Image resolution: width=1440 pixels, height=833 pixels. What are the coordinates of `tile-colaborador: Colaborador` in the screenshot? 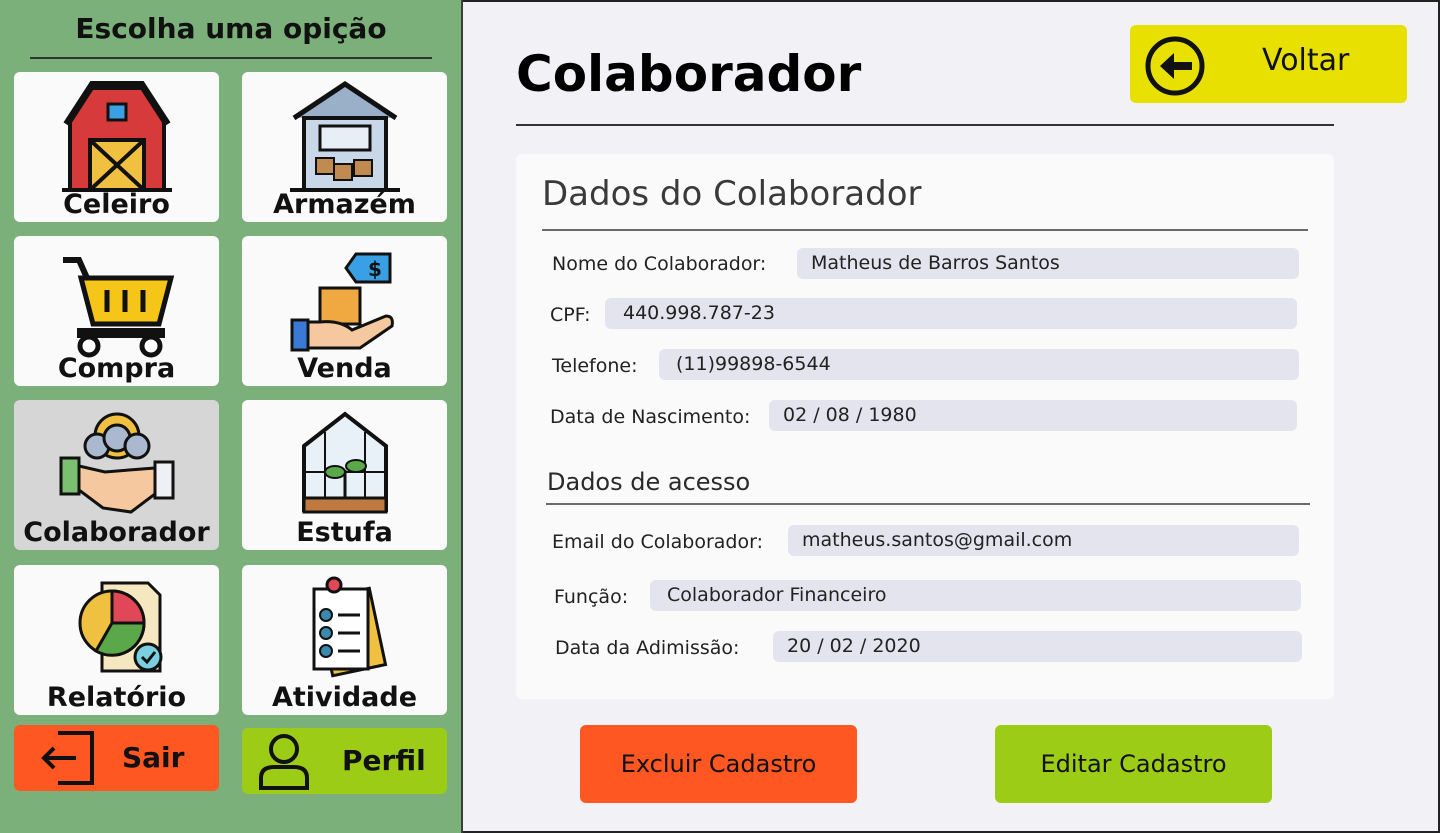 It's located at (116, 475).